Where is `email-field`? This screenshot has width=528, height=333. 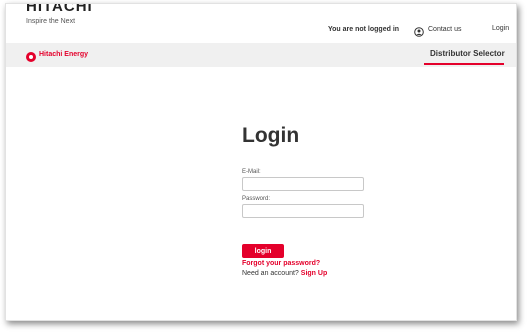
email-field is located at coordinates (303, 184).